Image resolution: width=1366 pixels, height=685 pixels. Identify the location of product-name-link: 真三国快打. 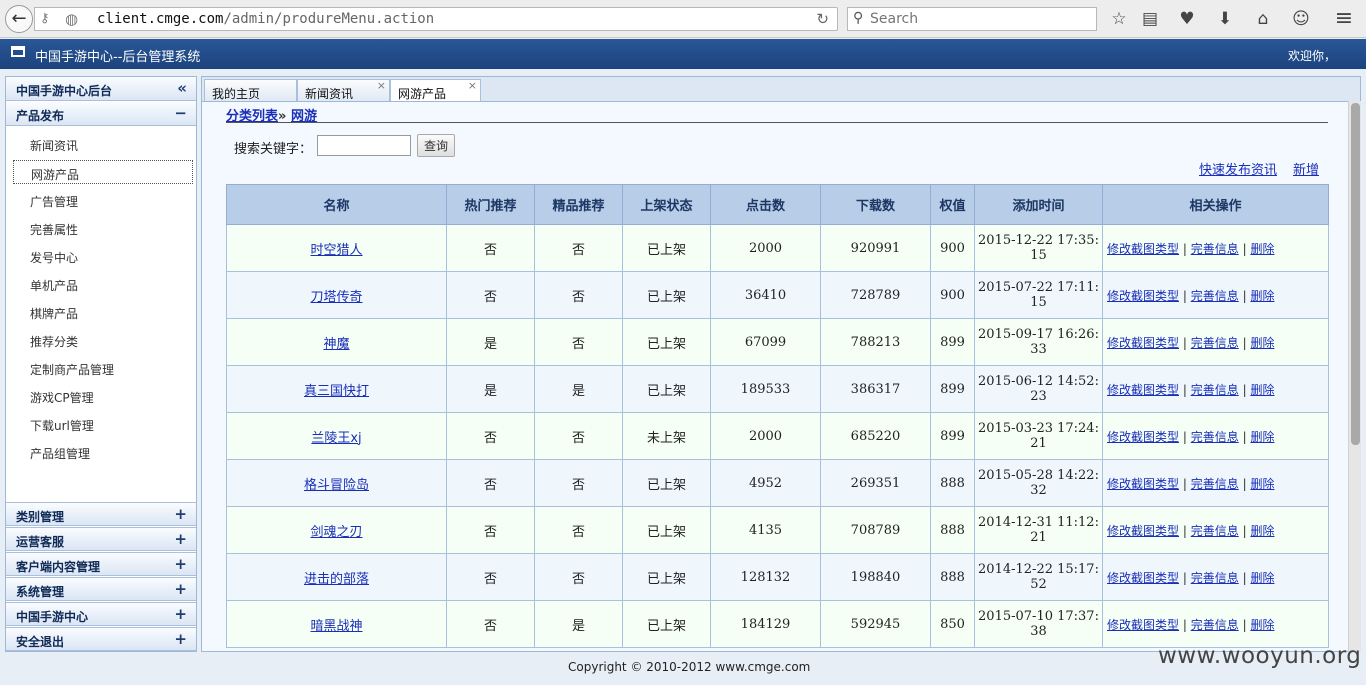
(336, 391).